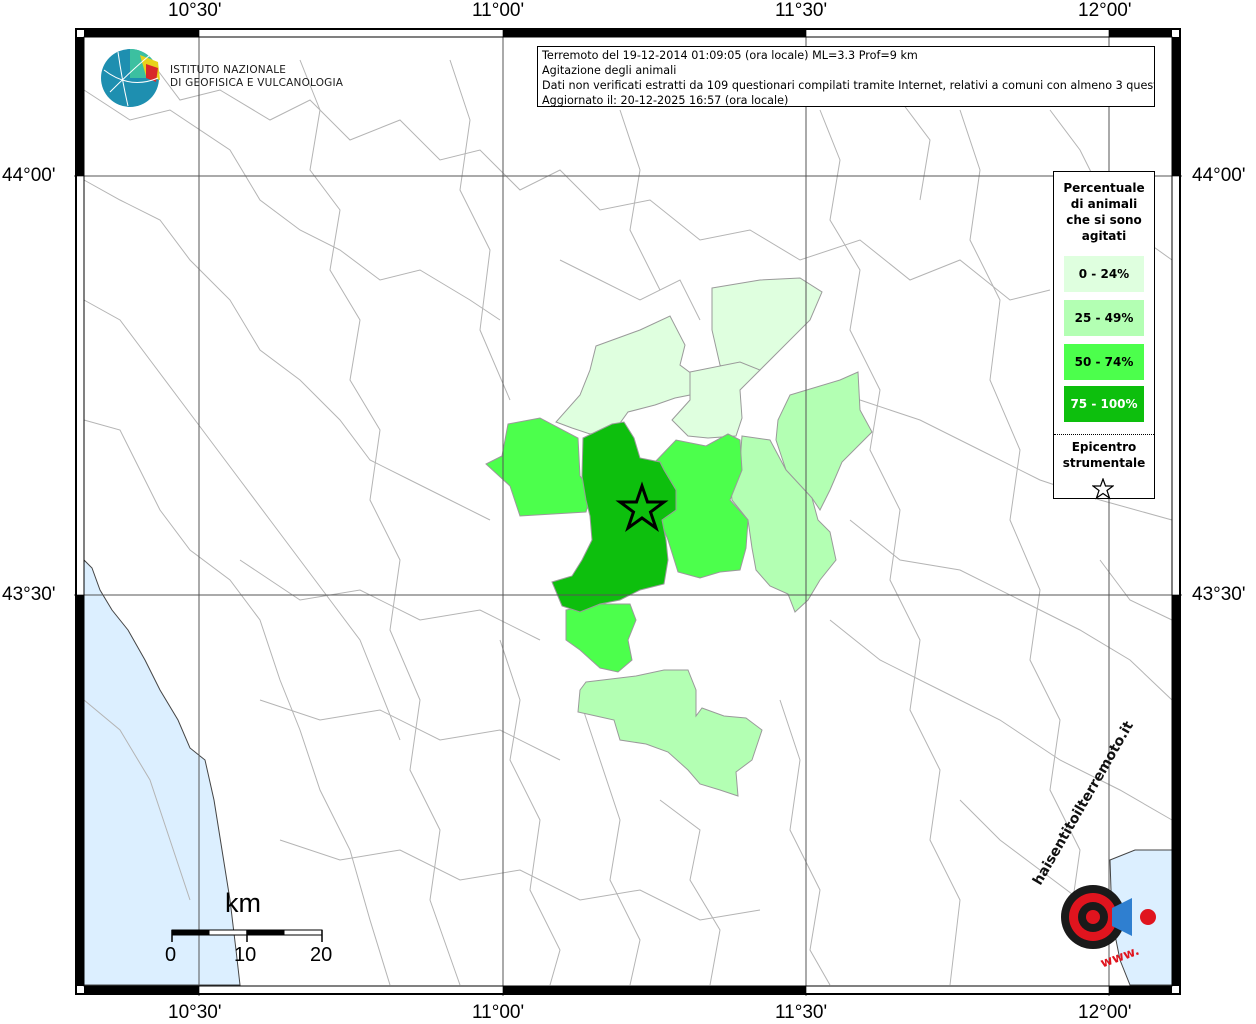 This screenshot has width=1256, height=1024. What do you see at coordinates (1104, 318) in the screenshot?
I see `legend-class-swatch: 25 - 49%` at bounding box center [1104, 318].